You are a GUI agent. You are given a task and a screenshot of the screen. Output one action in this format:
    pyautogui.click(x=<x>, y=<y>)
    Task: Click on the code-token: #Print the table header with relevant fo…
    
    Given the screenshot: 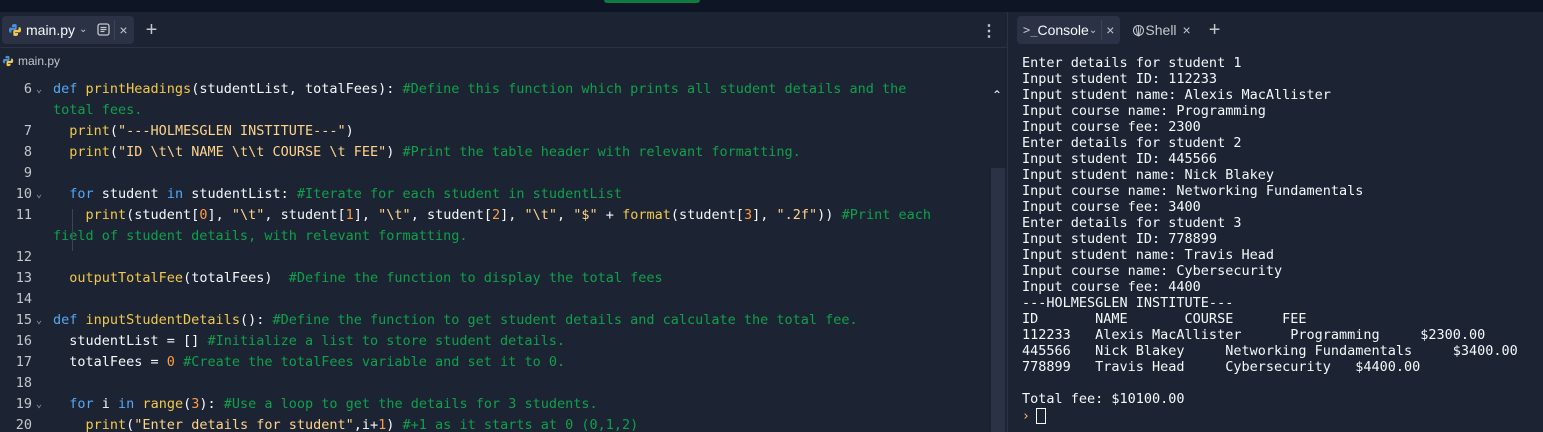 What is the action you would take?
    pyautogui.click(x=601, y=152)
    